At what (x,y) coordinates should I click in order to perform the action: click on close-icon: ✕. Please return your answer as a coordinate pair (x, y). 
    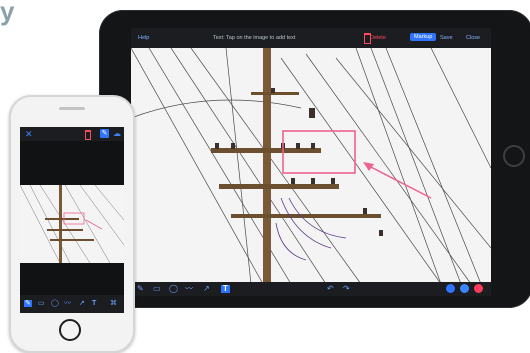
    Looking at the image, I should click on (29, 134).